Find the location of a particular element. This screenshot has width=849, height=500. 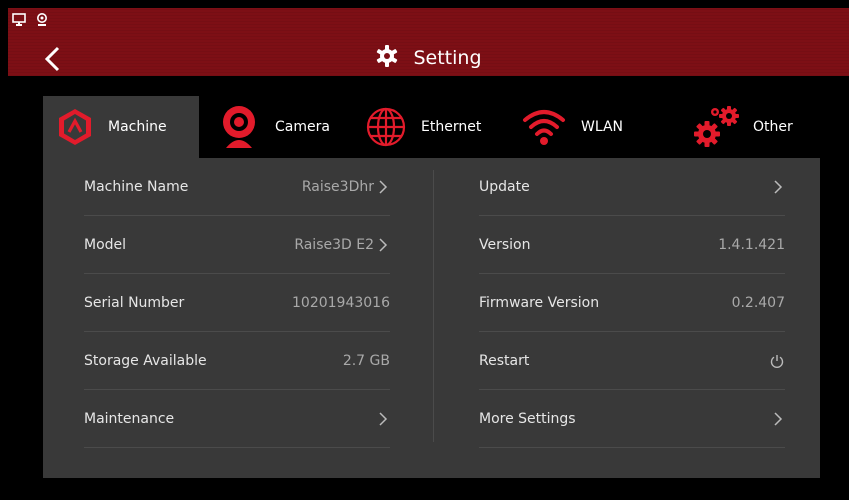

firmware-version-value: 0.2.407 is located at coordinates (758, 302).